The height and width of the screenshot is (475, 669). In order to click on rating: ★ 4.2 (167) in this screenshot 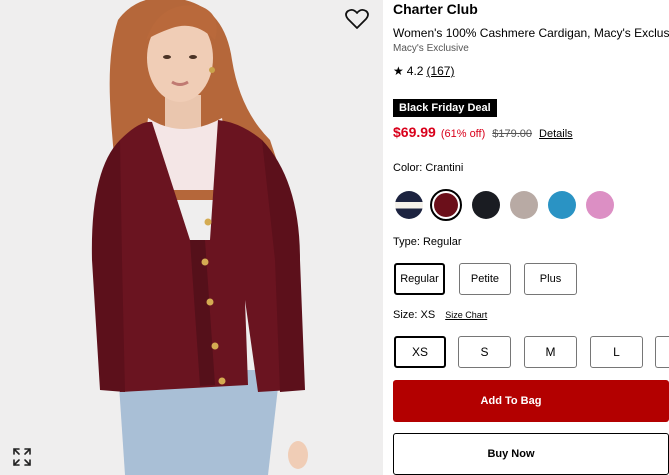, I will do `click(423, 71)`.